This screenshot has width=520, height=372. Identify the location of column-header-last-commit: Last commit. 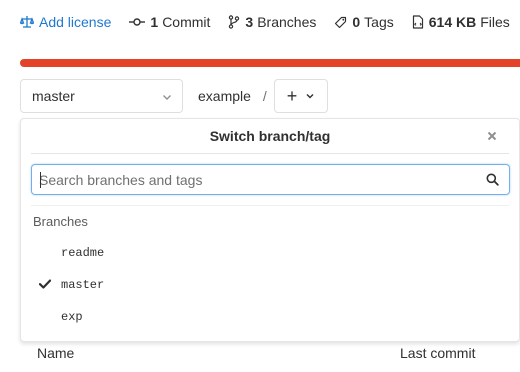
(438, 353).